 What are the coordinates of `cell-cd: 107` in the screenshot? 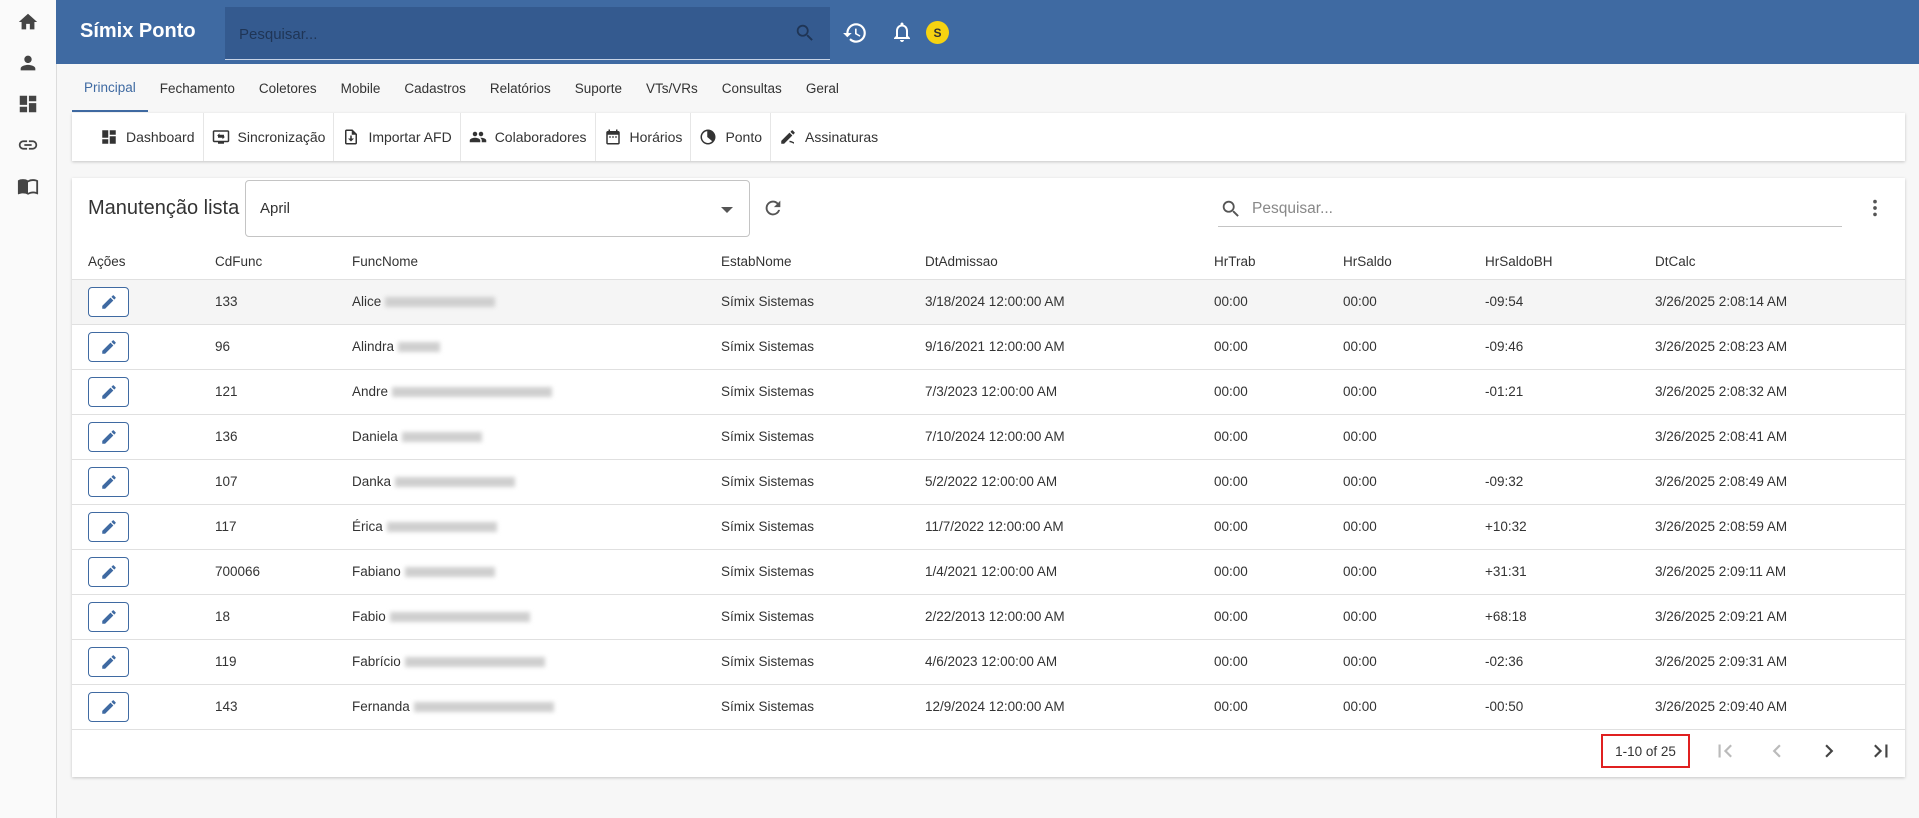 It's located at (226, 481).